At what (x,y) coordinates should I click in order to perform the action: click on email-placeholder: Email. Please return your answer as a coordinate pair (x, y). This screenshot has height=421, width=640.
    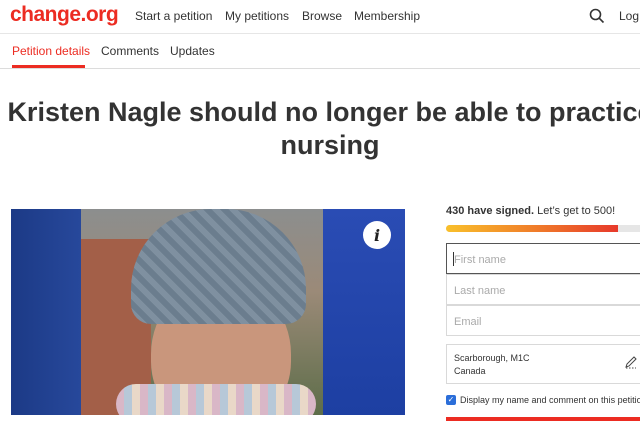
    Looking at the image, I should click on (468, 322).